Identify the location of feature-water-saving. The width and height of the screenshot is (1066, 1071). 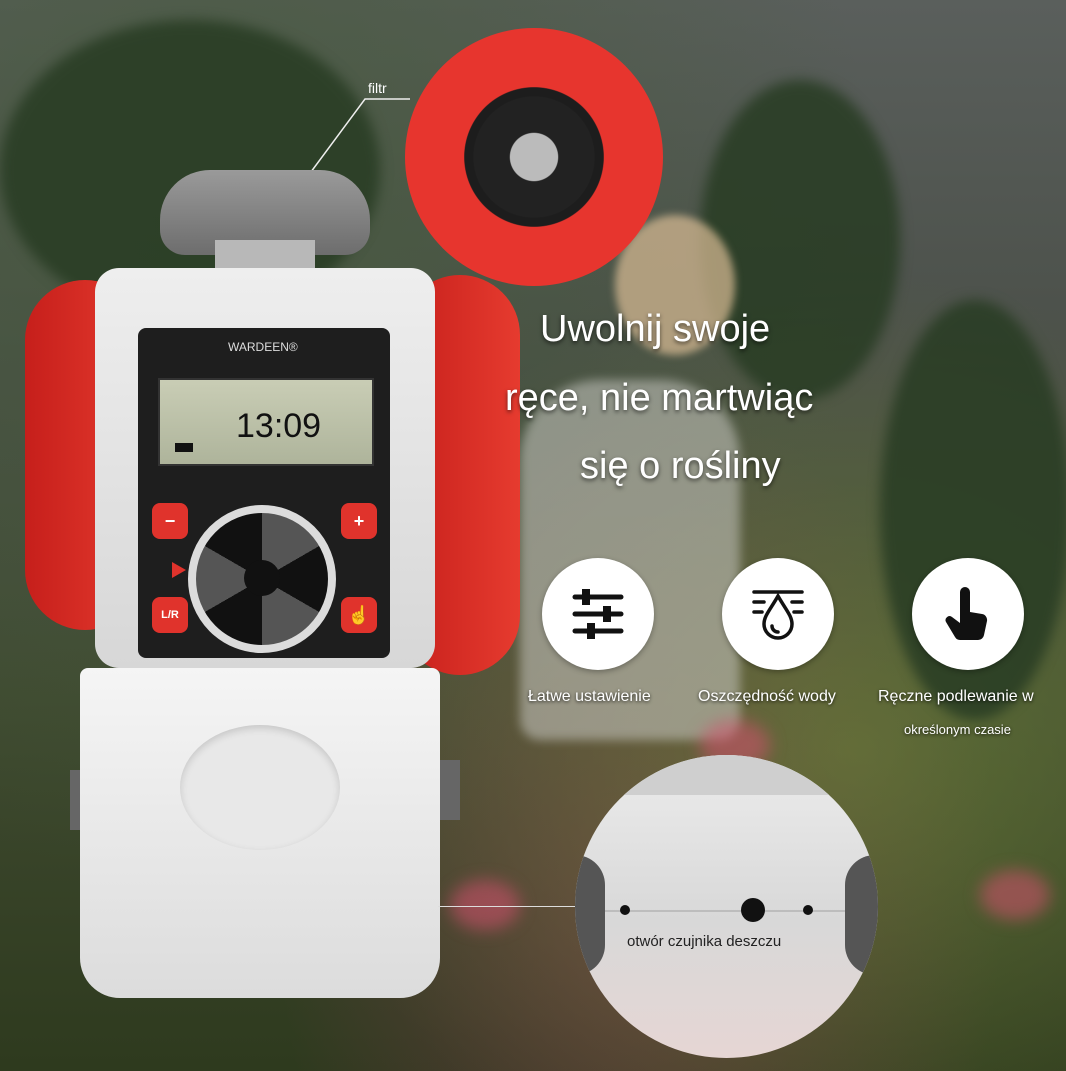
(778, 614).